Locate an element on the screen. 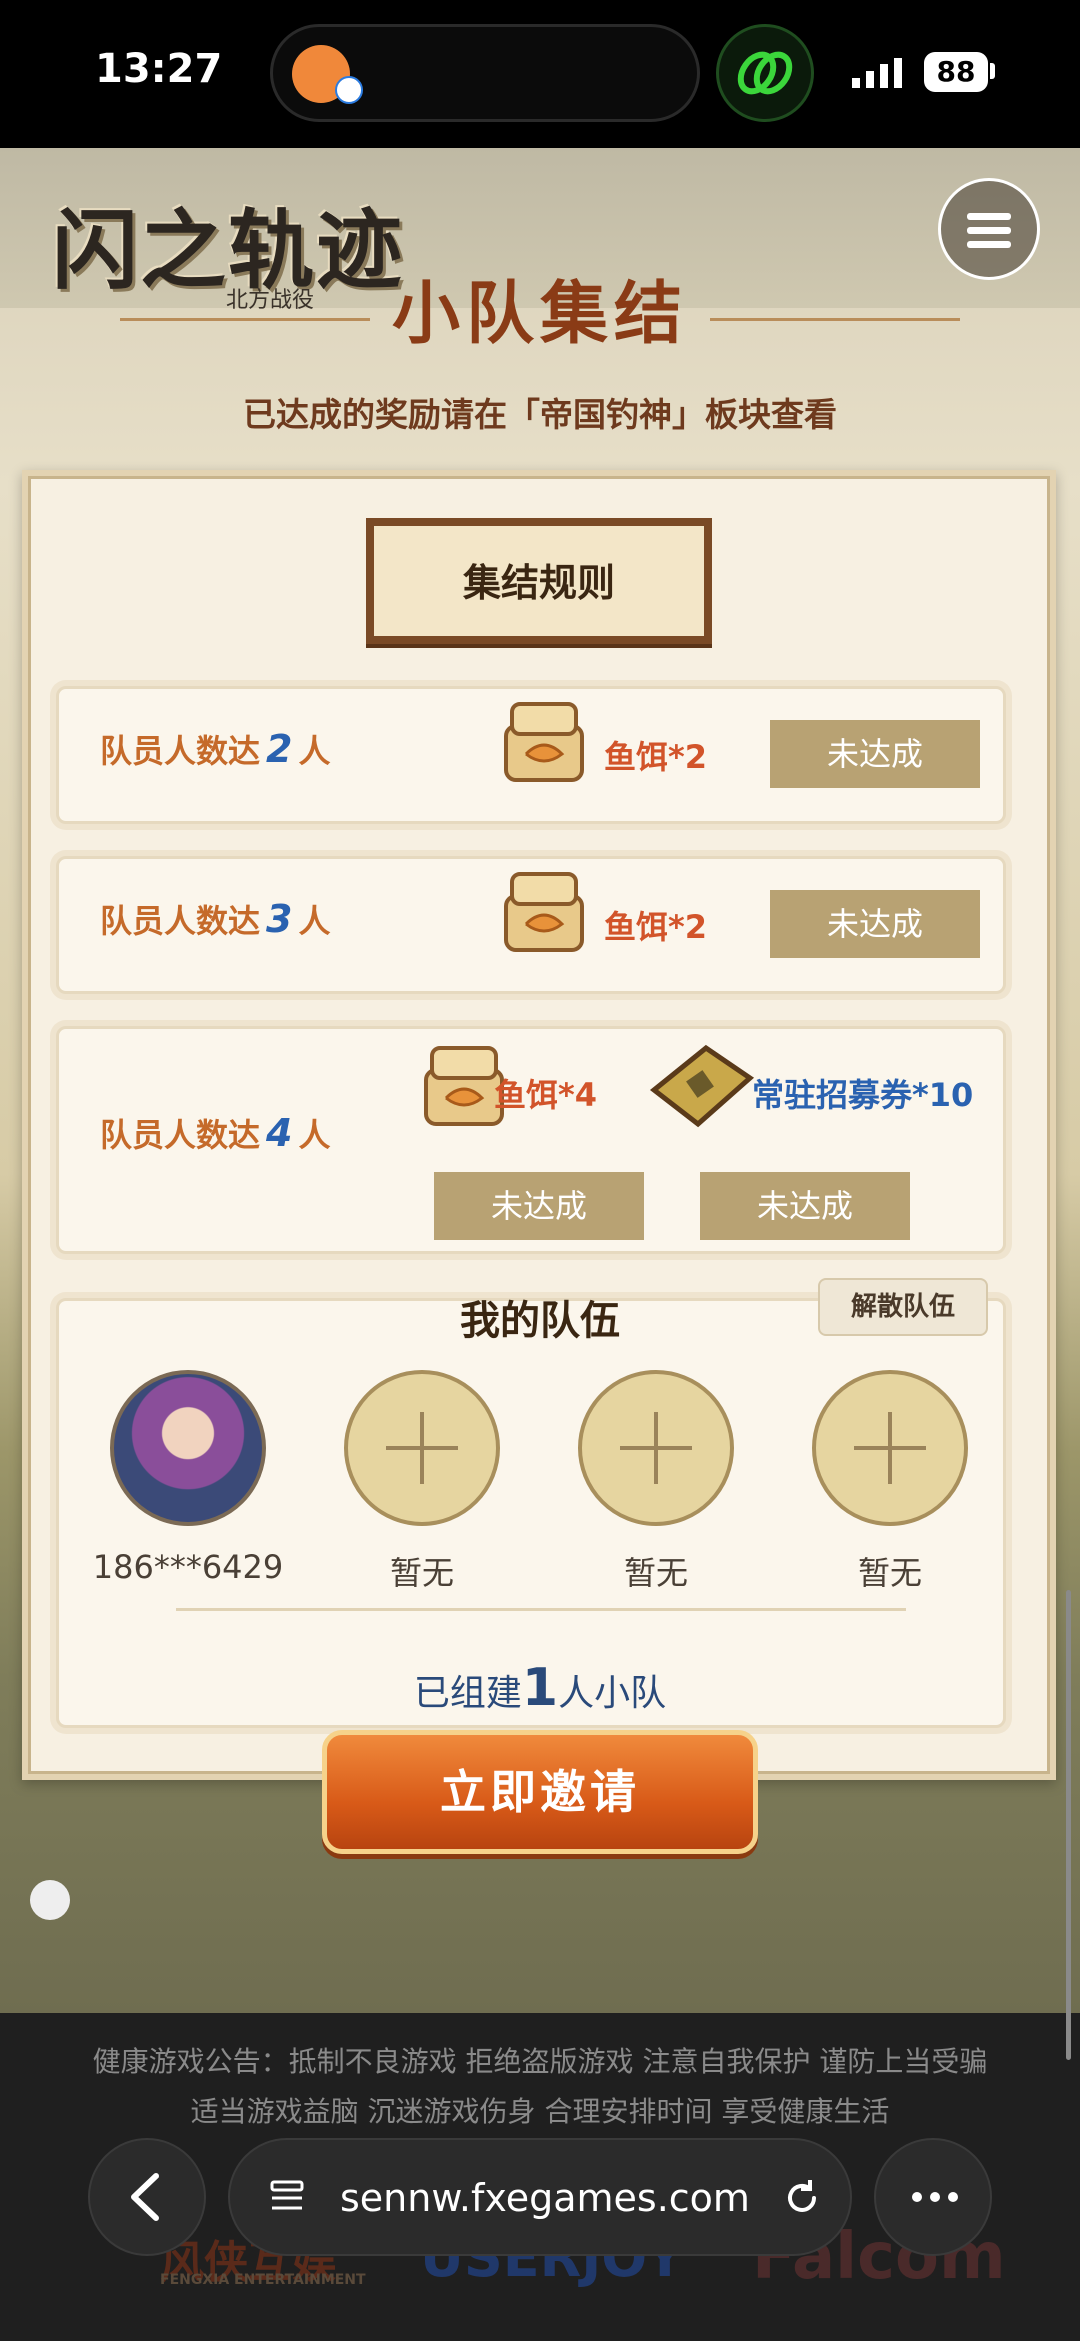  disband-team-button: 解散队伍 is located at coordinates (903, 1307).